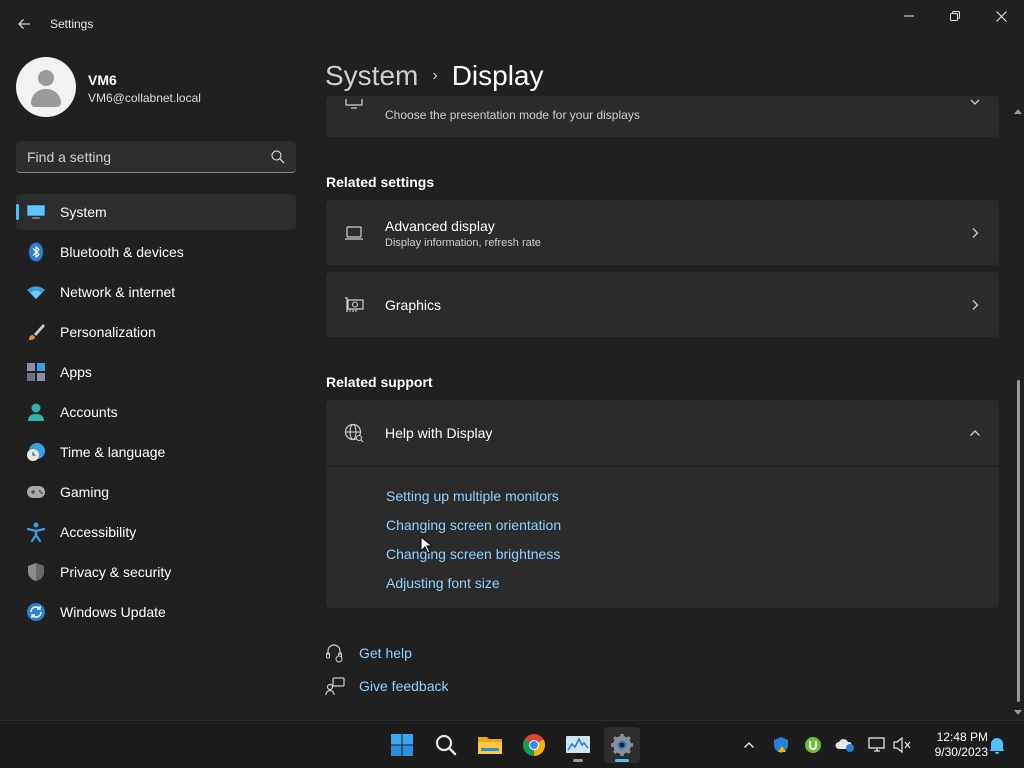 The height and width of the screenshot is (768, 1024). What do you see at coordinates (156, 87) in the screenshot?
I see `user-profile: VM6 VM6@collabnet.local` at bounding box center [156, 87].